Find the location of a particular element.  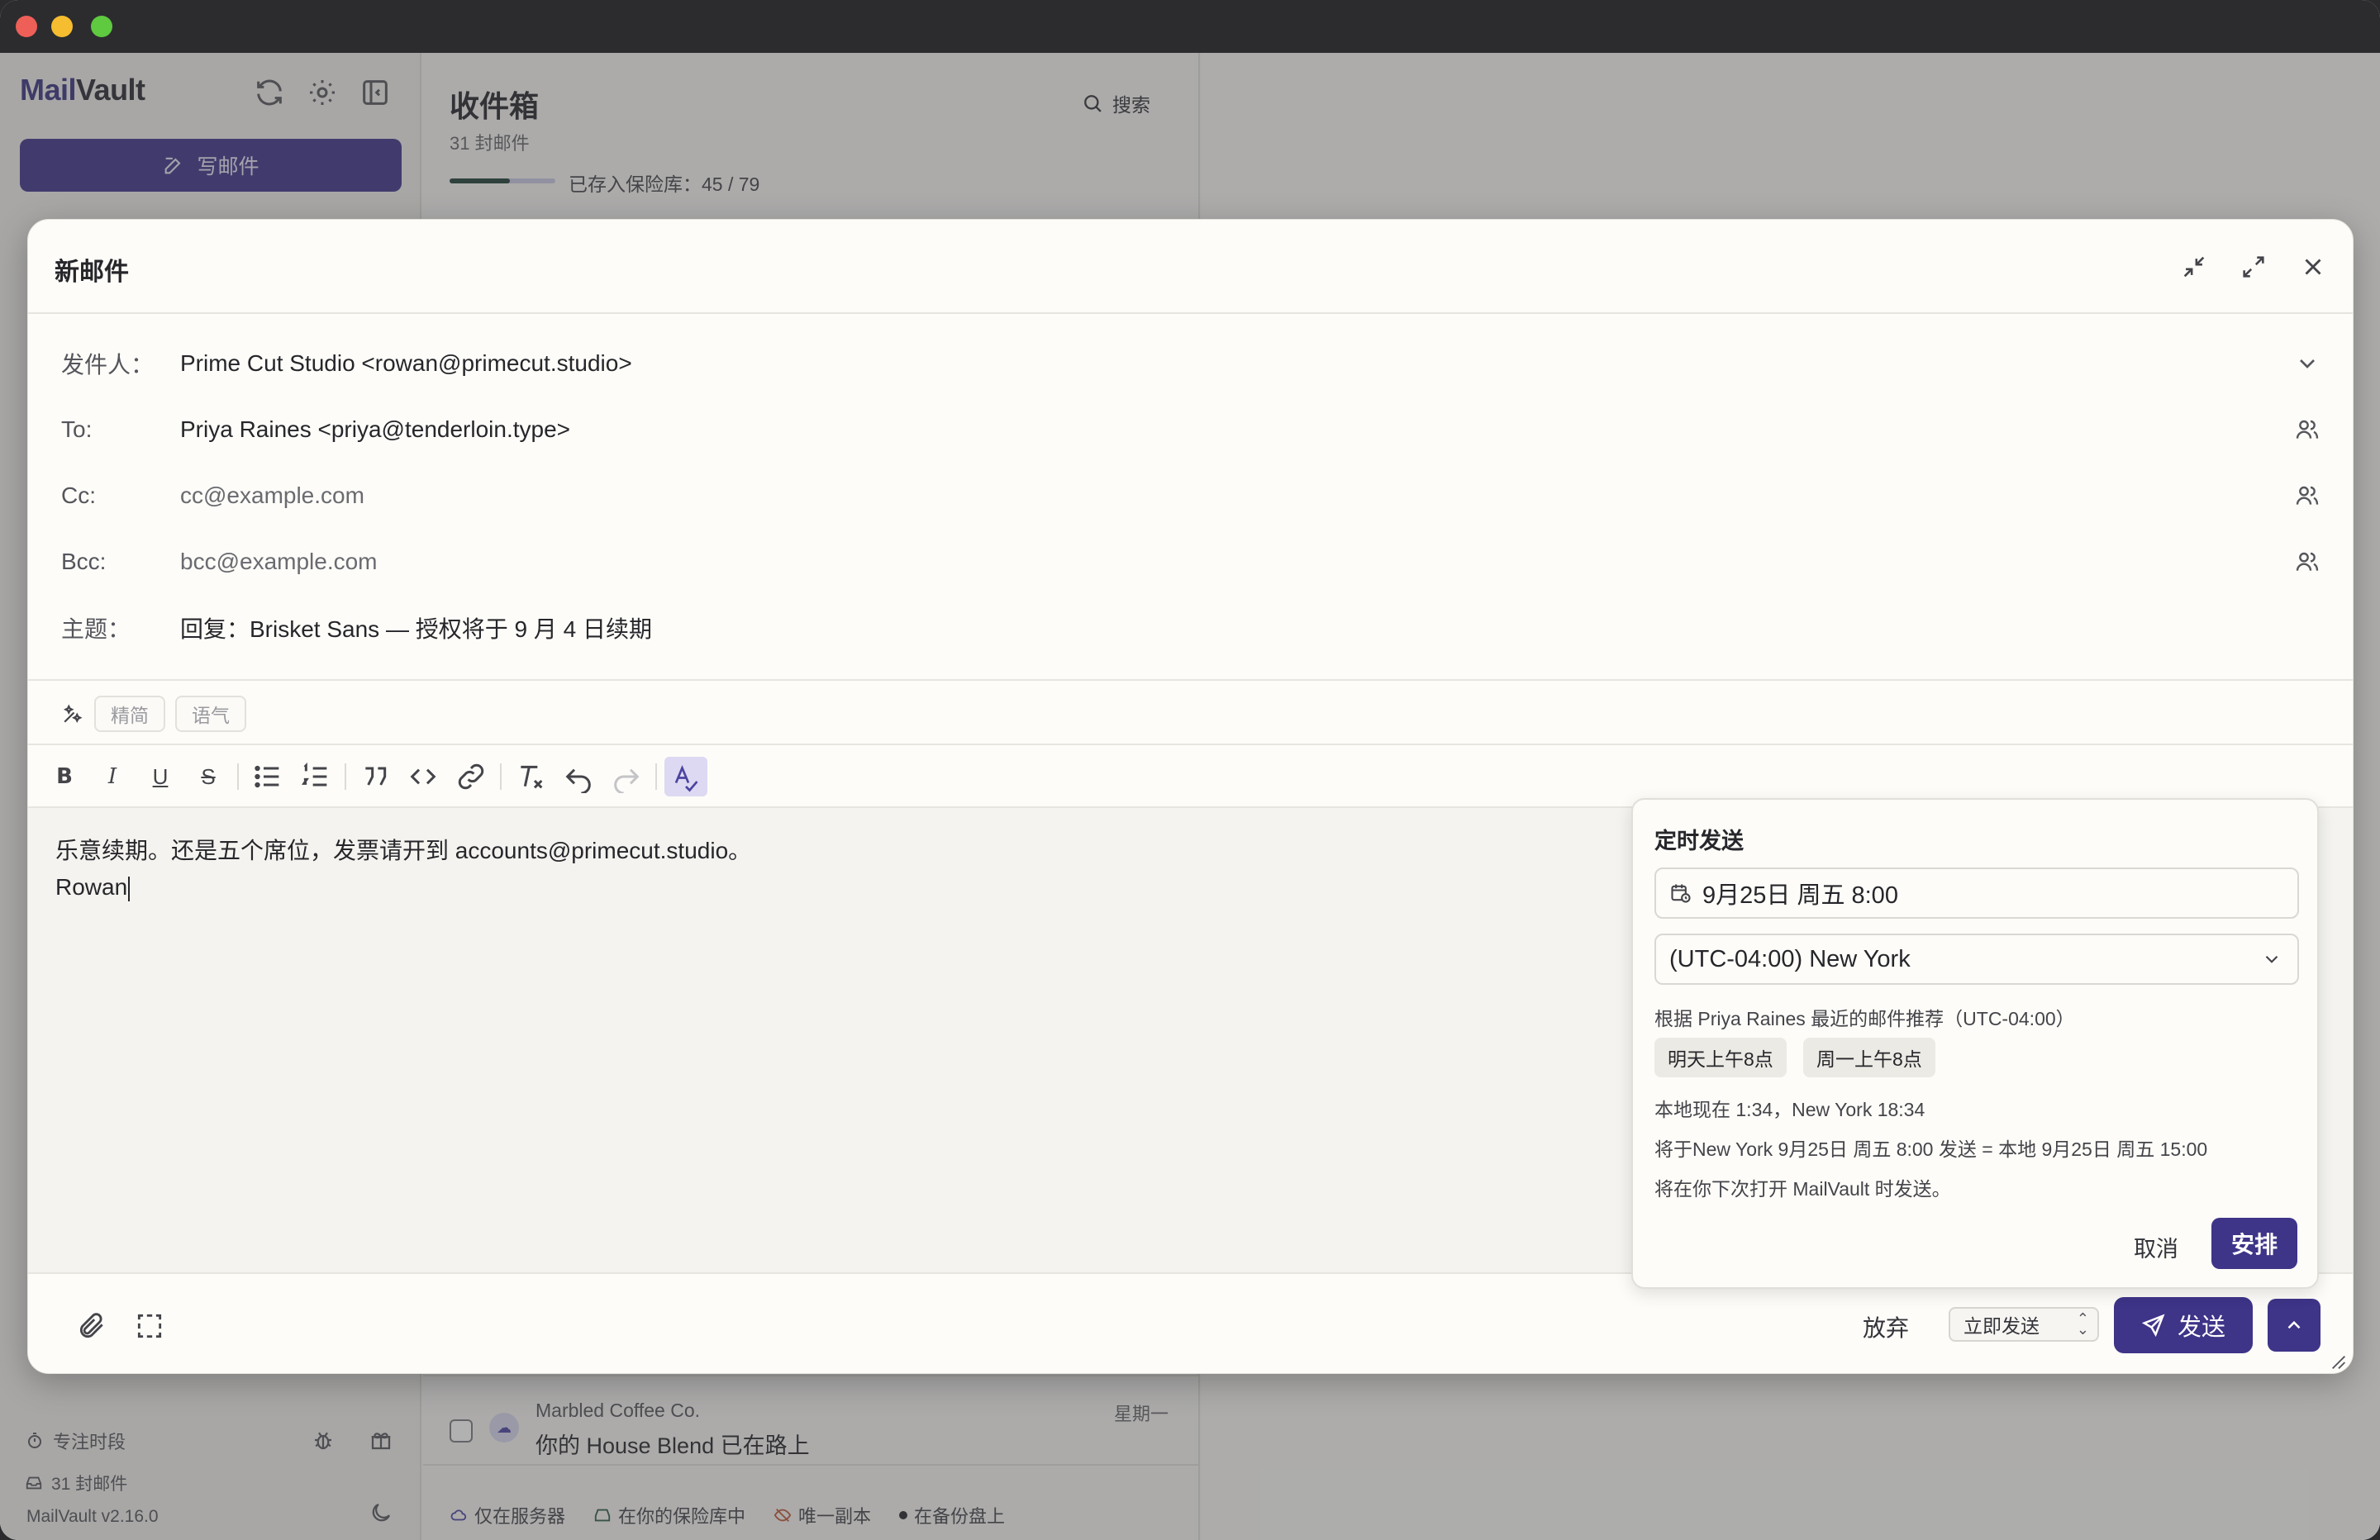

from-label: 发件人： is located at coordinates (108, 365).